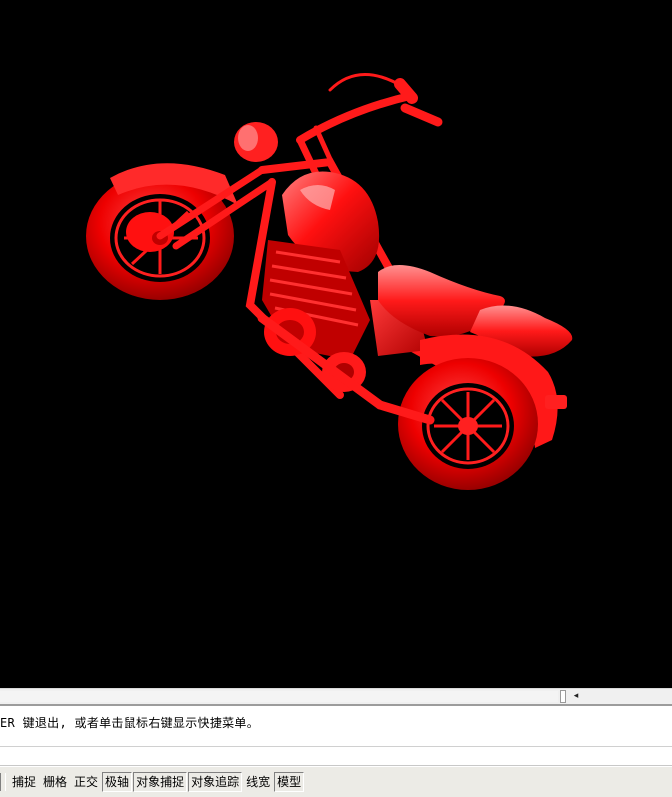  What do you see at coordinates (258, 782) in the screenshot?
I see `lineweight-toggle: 线宽` at bounding box center [258, 782].